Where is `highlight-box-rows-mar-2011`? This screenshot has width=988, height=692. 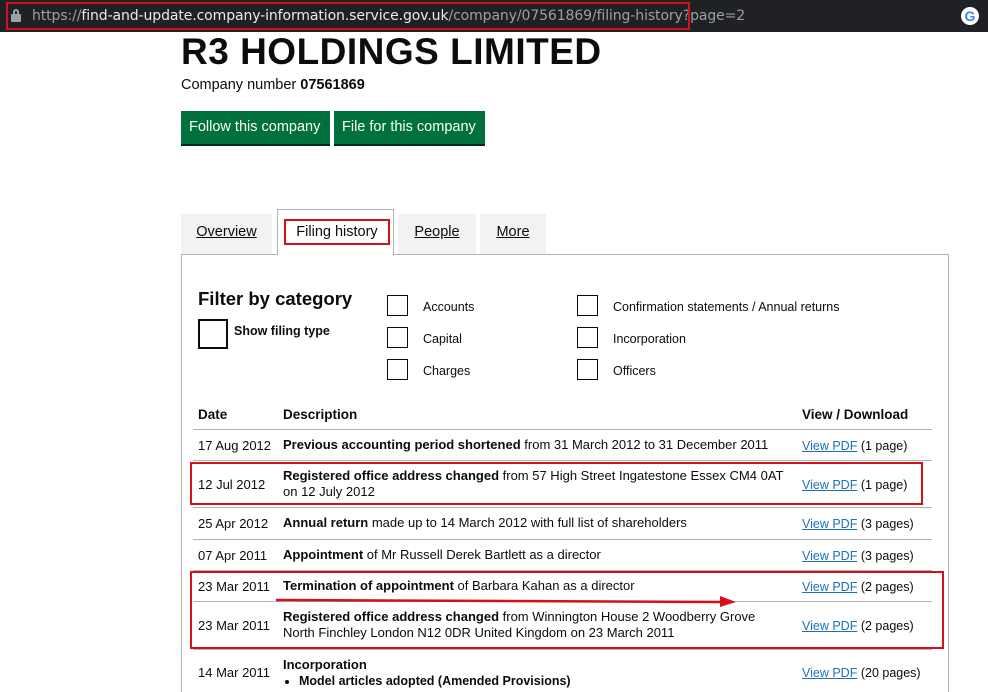 highlight-box-rows-mar-2011 is located at coordinates (567, 610).